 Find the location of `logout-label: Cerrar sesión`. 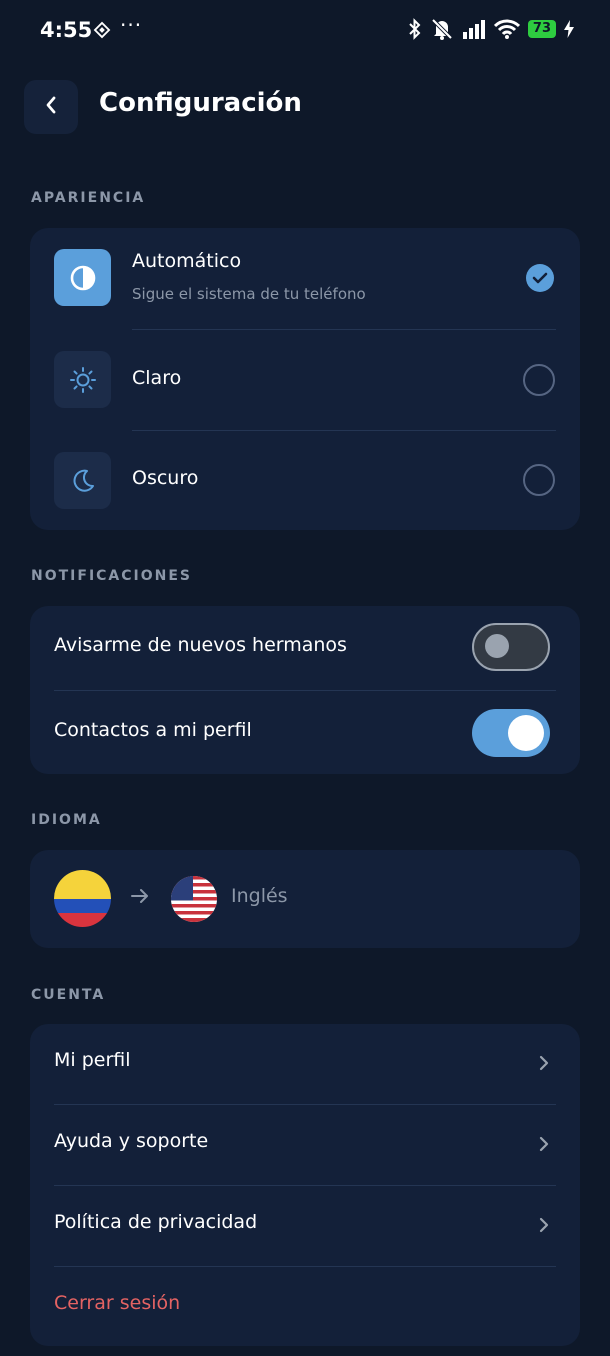

logout-label: Cerrar sesión is located at coordinates (117, 1303).